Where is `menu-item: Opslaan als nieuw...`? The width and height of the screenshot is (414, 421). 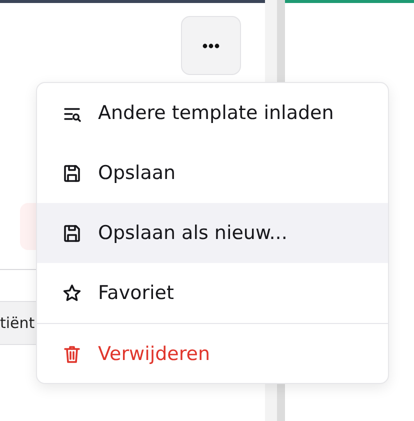 menu-item: Opslaan als nieuw... is located at coordinates (212, 233).